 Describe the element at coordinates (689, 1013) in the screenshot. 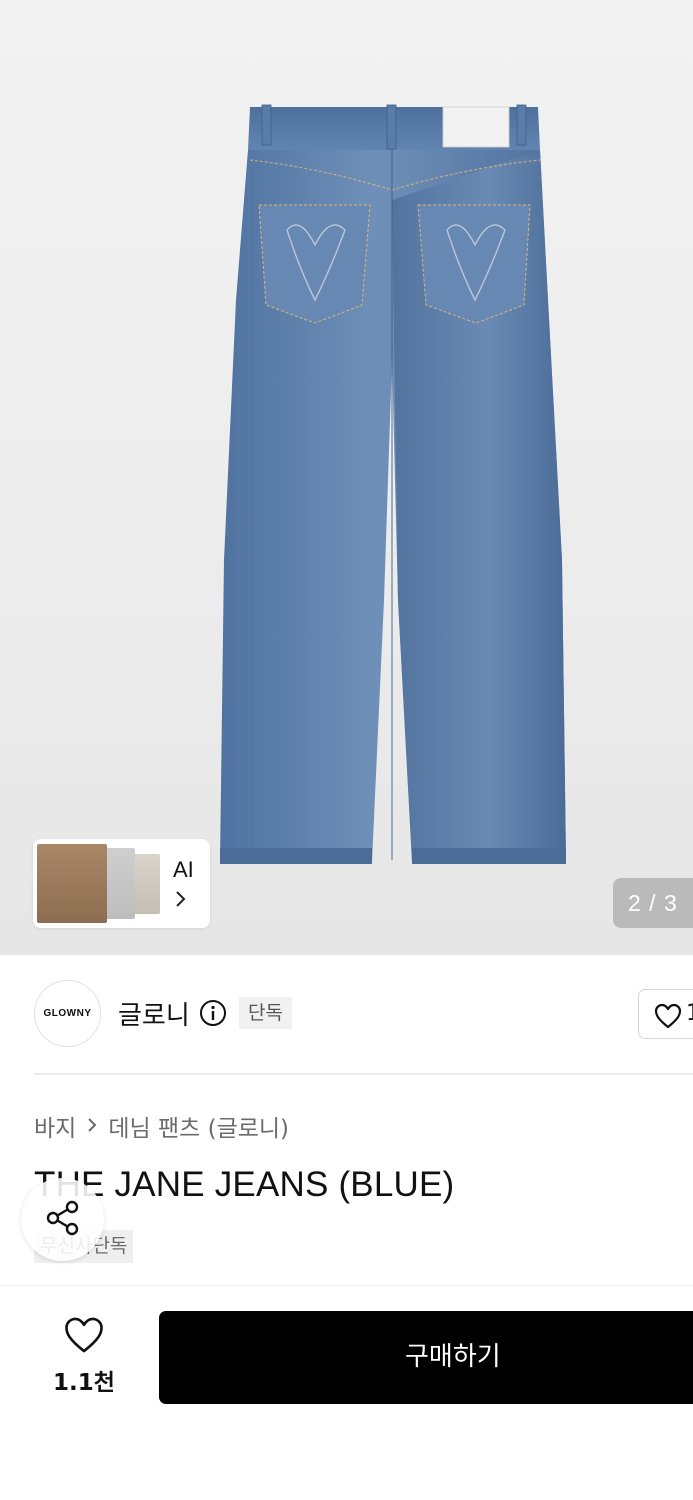

I see `brand-like-count: 1` at that location.